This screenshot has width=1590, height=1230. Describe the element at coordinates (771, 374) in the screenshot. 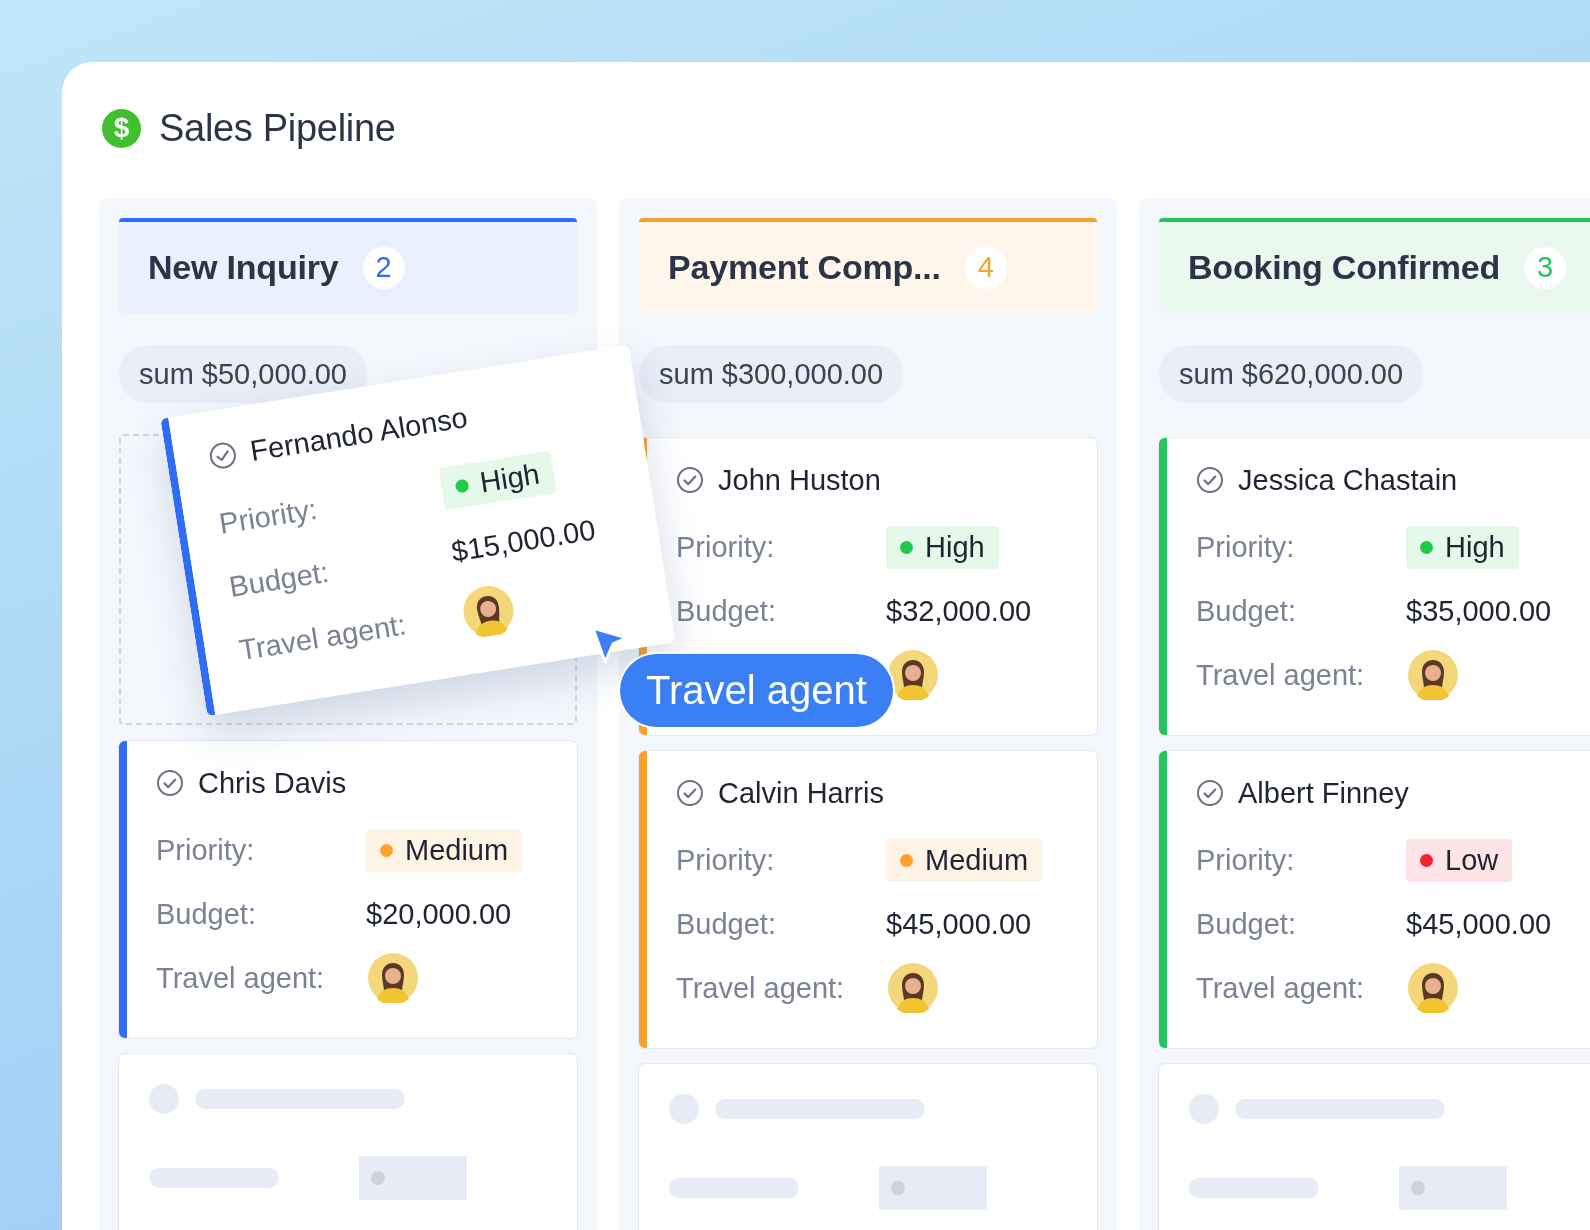

I see `column-sum: sum $300,000.00` at that location.